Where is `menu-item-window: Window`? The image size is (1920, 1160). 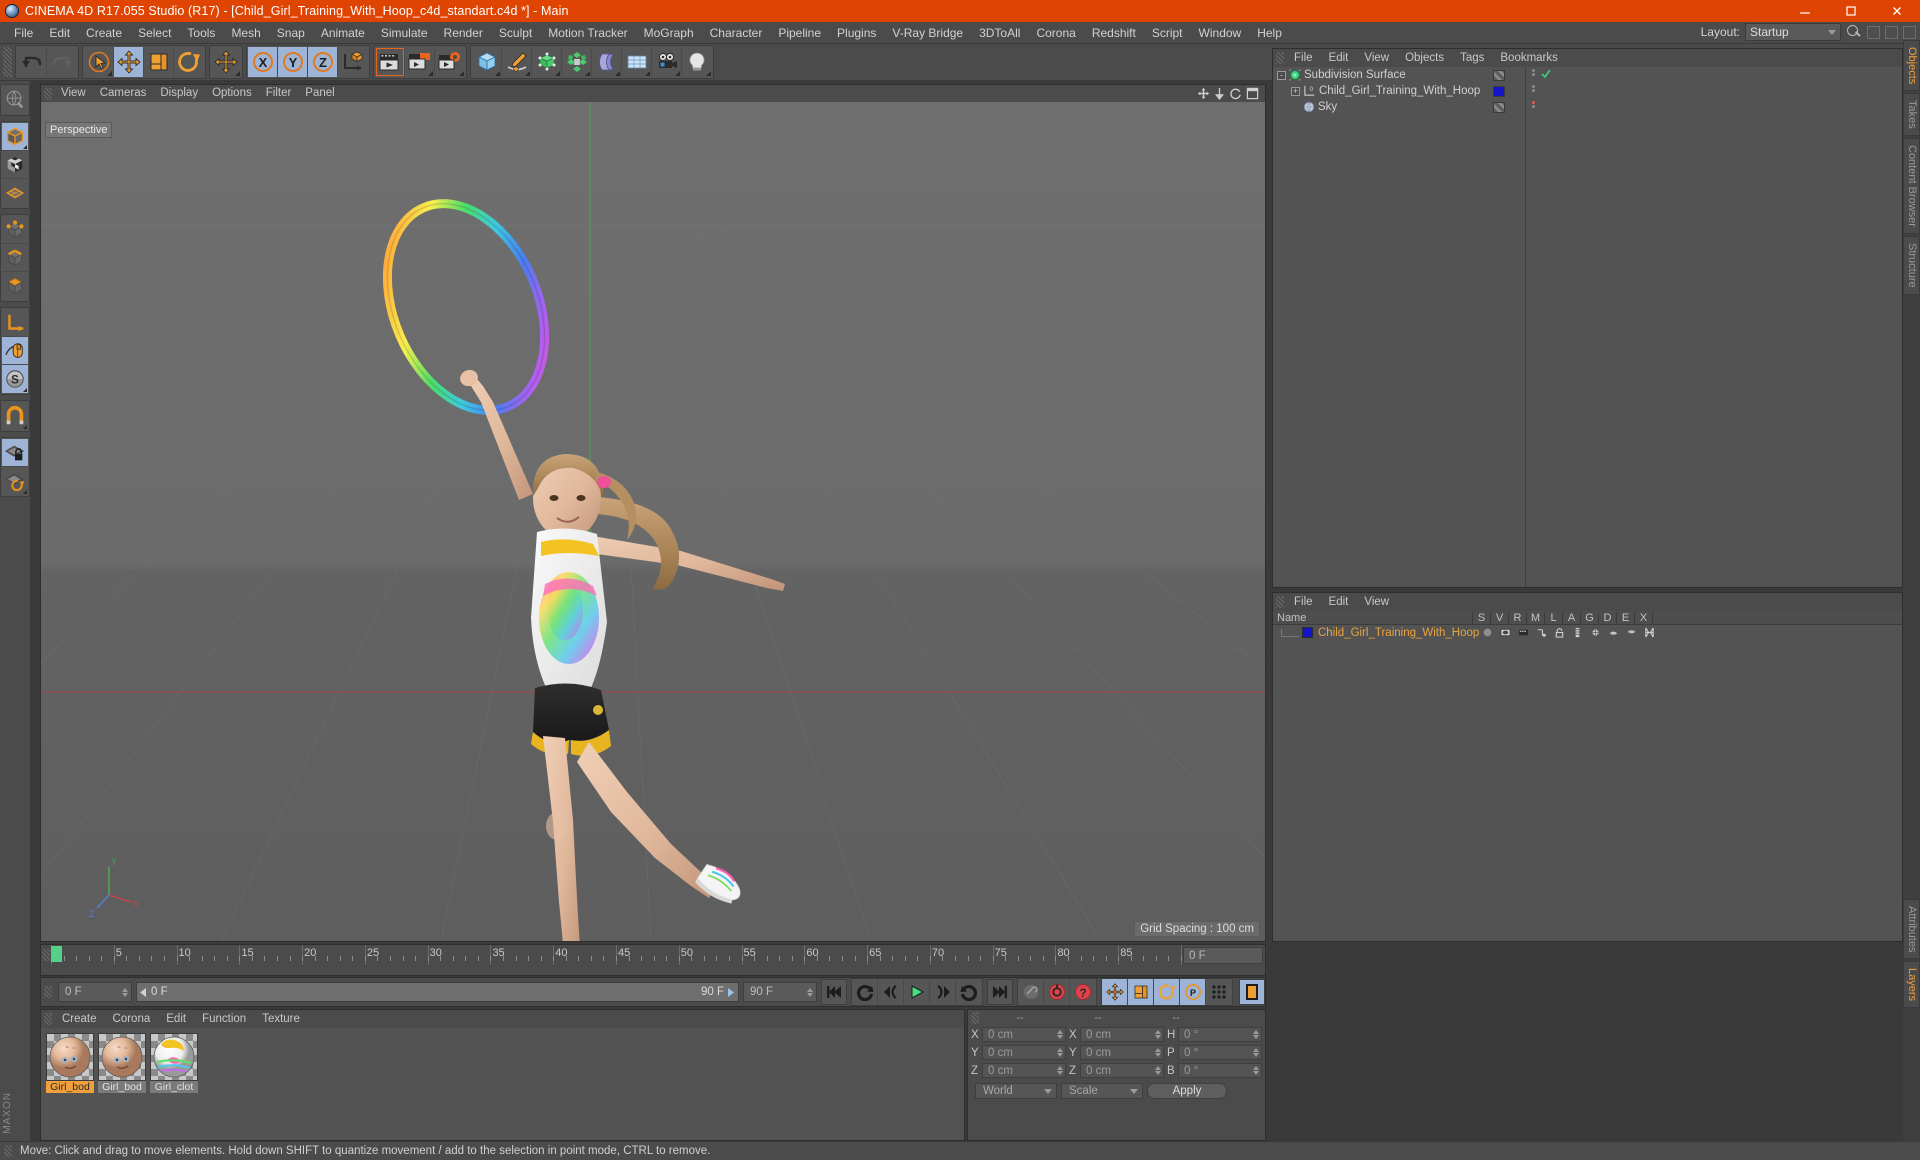 menu-item-window: Window is located at coordinates (1220, 33).